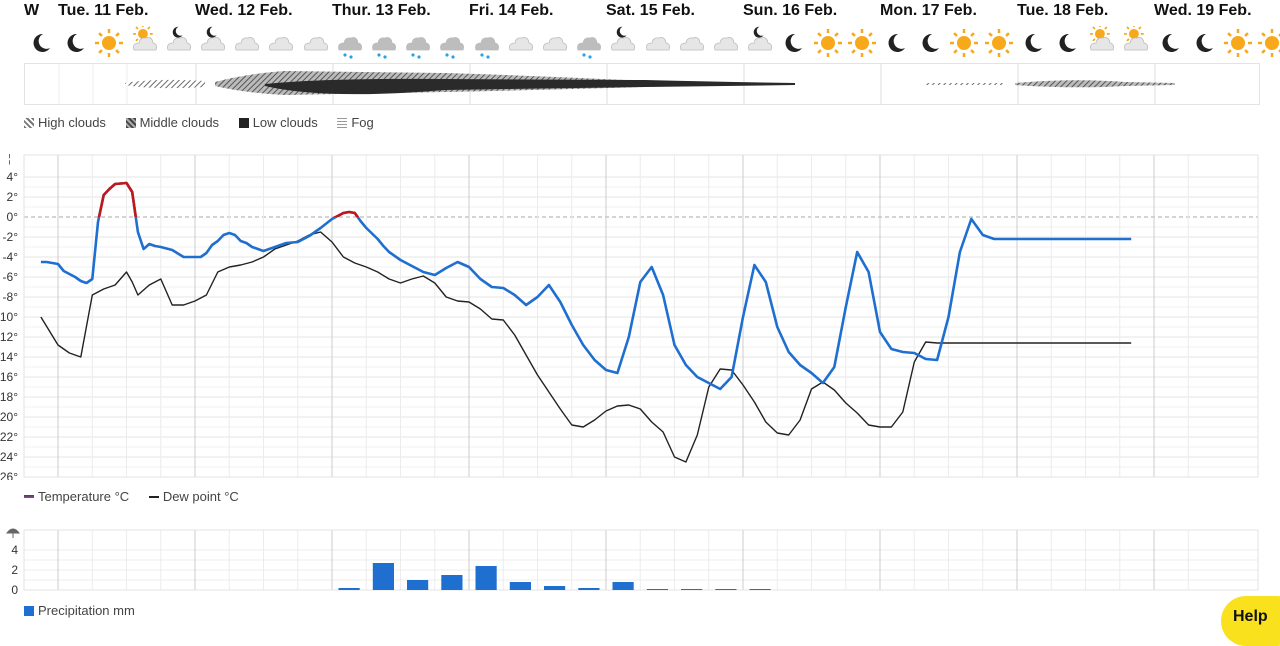 This screenshot has width=1280, height=646. What do you see at coordinates (11, 257) in the screenshot?
I see `y-tick-label: -4°` at bounding box center [11, 257].